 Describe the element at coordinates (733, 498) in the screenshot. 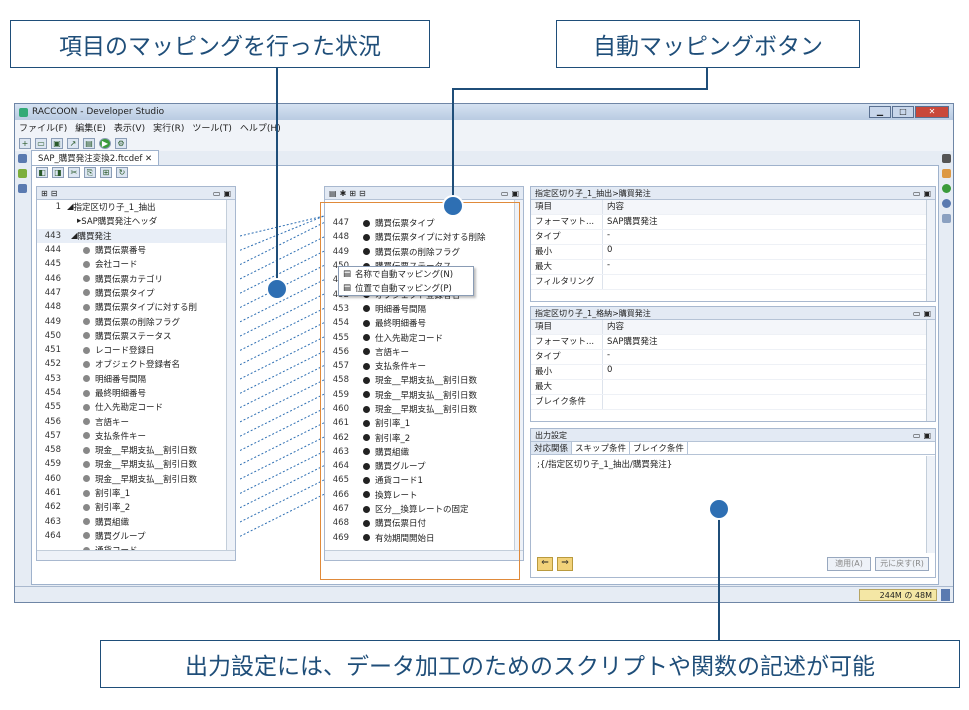

I see `script-editor: ;{/指定区切り子_1_抽出/購買発注}` at that location.